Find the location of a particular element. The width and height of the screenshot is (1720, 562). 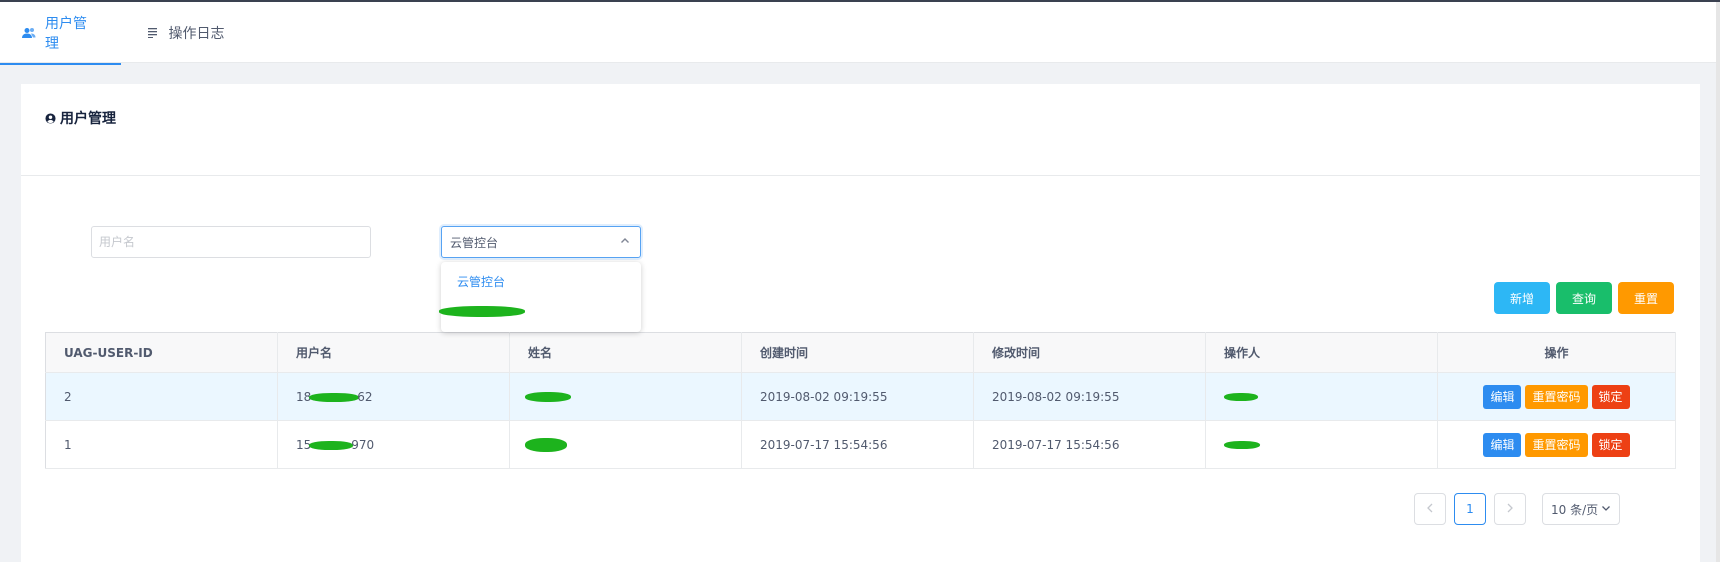

chevron-down-icon is located at coordinates (1606, 508).